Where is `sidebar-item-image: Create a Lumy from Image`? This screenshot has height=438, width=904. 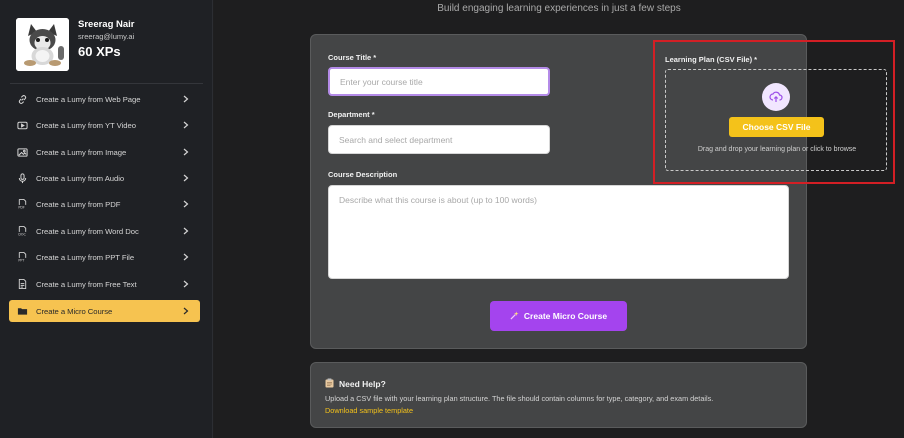 sidebar-item-image: Create a Lumy from Image is located at coordinates (104, 152).